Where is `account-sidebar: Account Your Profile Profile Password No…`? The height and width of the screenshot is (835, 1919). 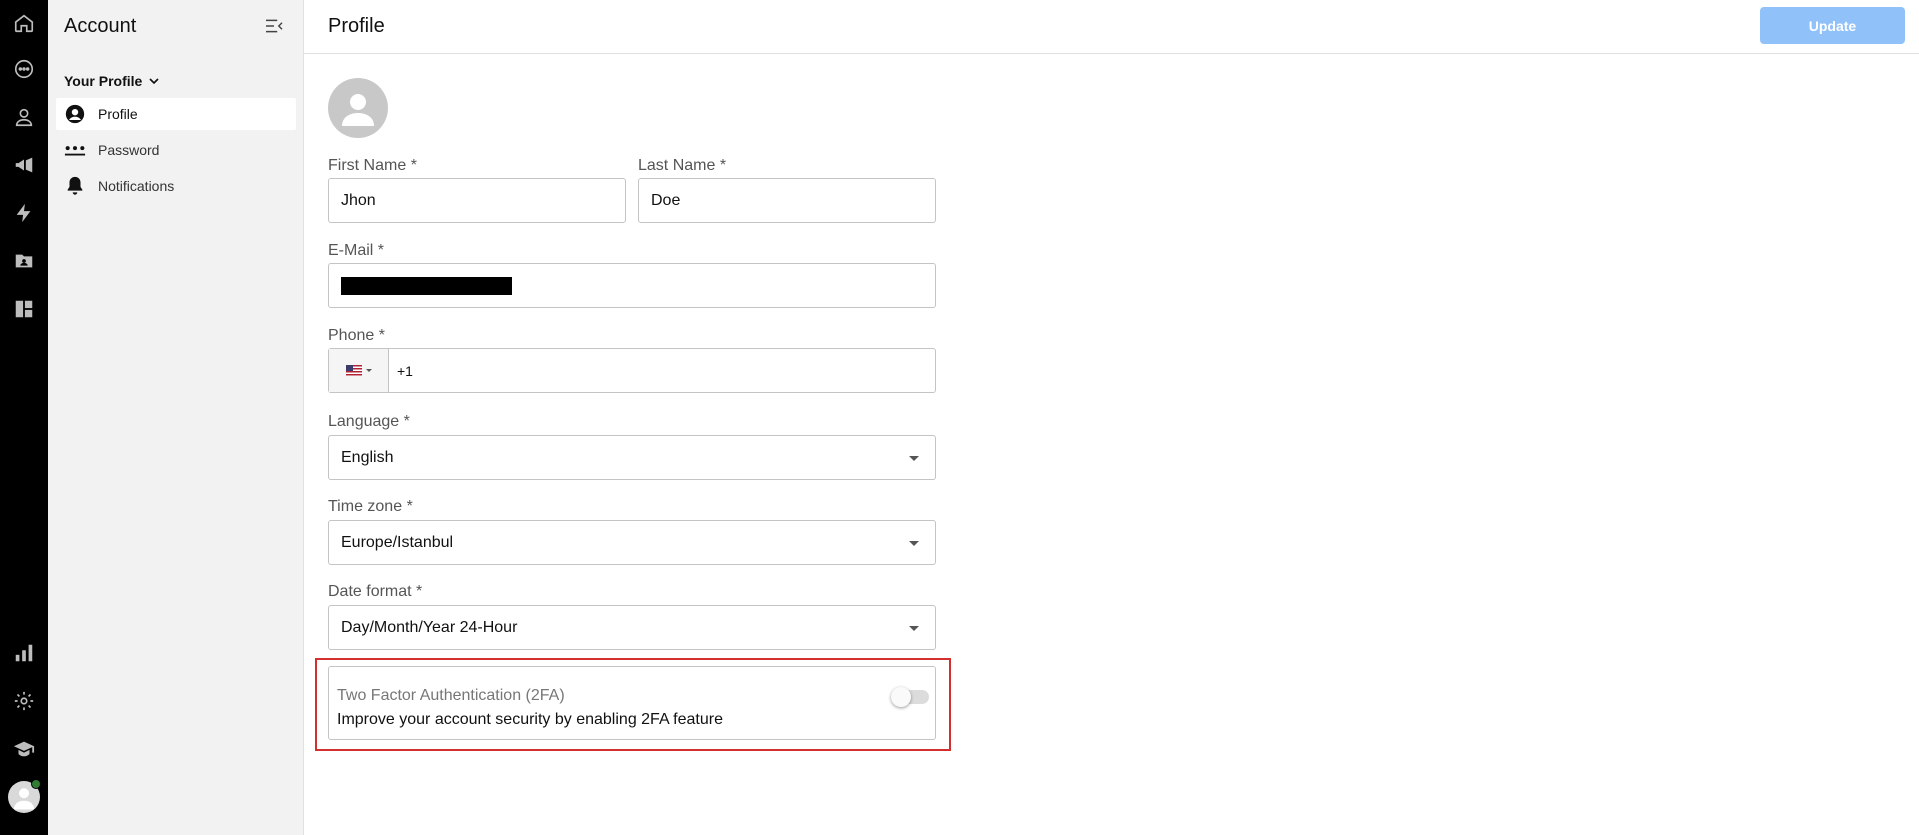 account-sidebar: Account Your Profile Profile Password No… is located at coordinates (176, 417).